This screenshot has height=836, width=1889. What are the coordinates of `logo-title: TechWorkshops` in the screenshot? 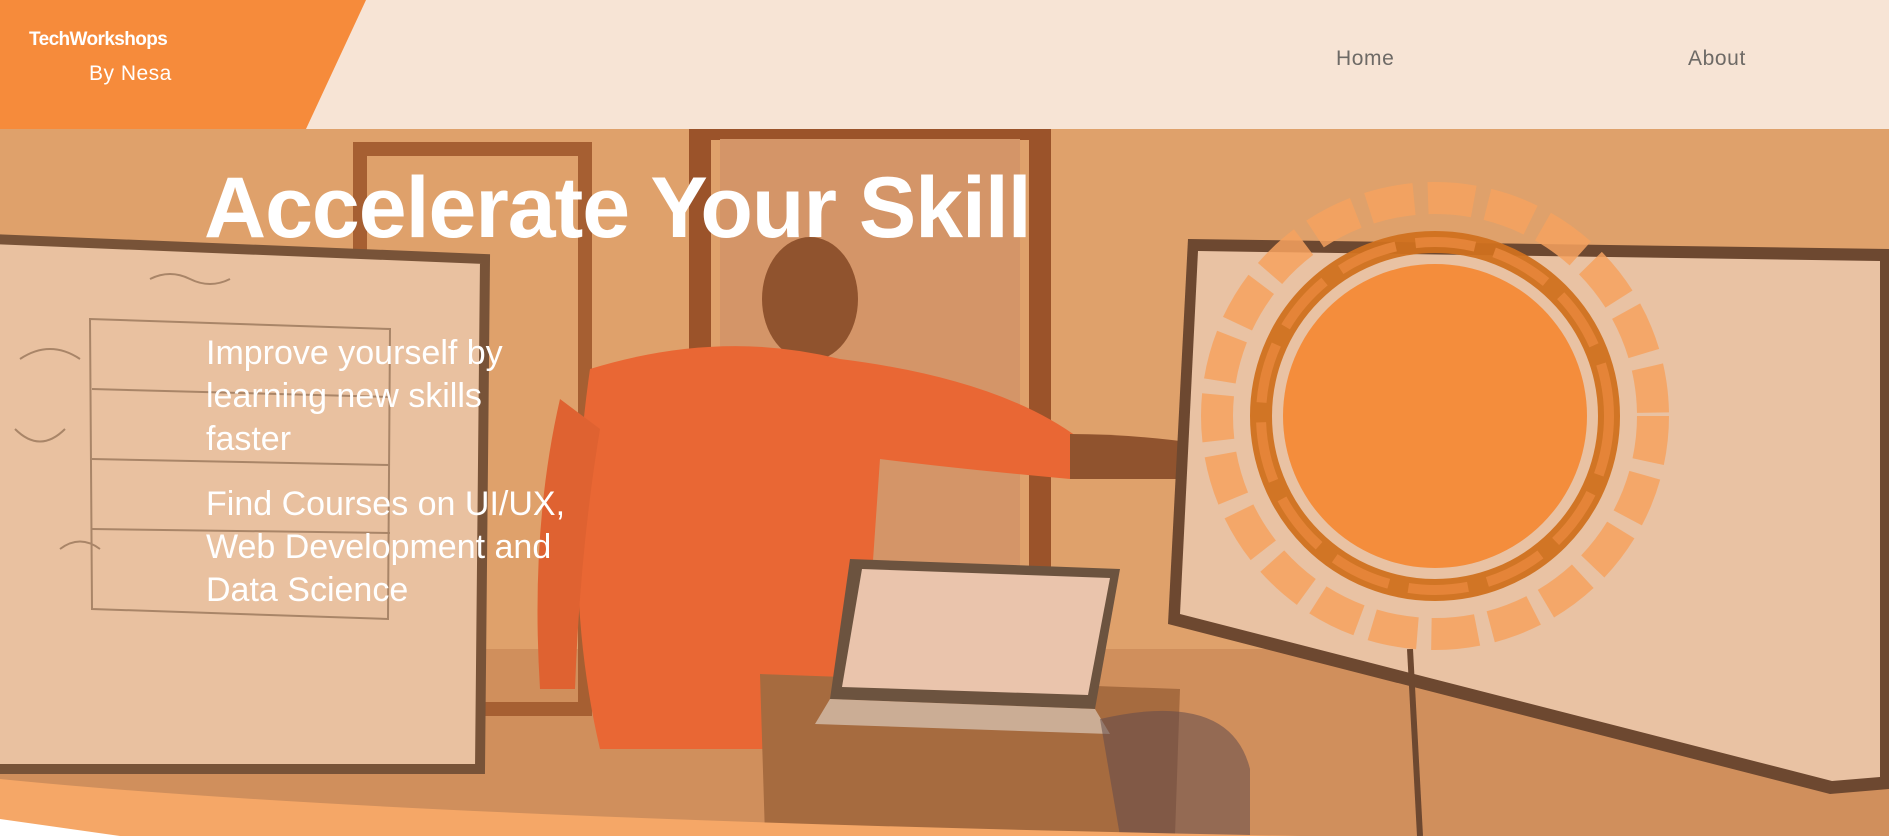 It's located at (98, 39).